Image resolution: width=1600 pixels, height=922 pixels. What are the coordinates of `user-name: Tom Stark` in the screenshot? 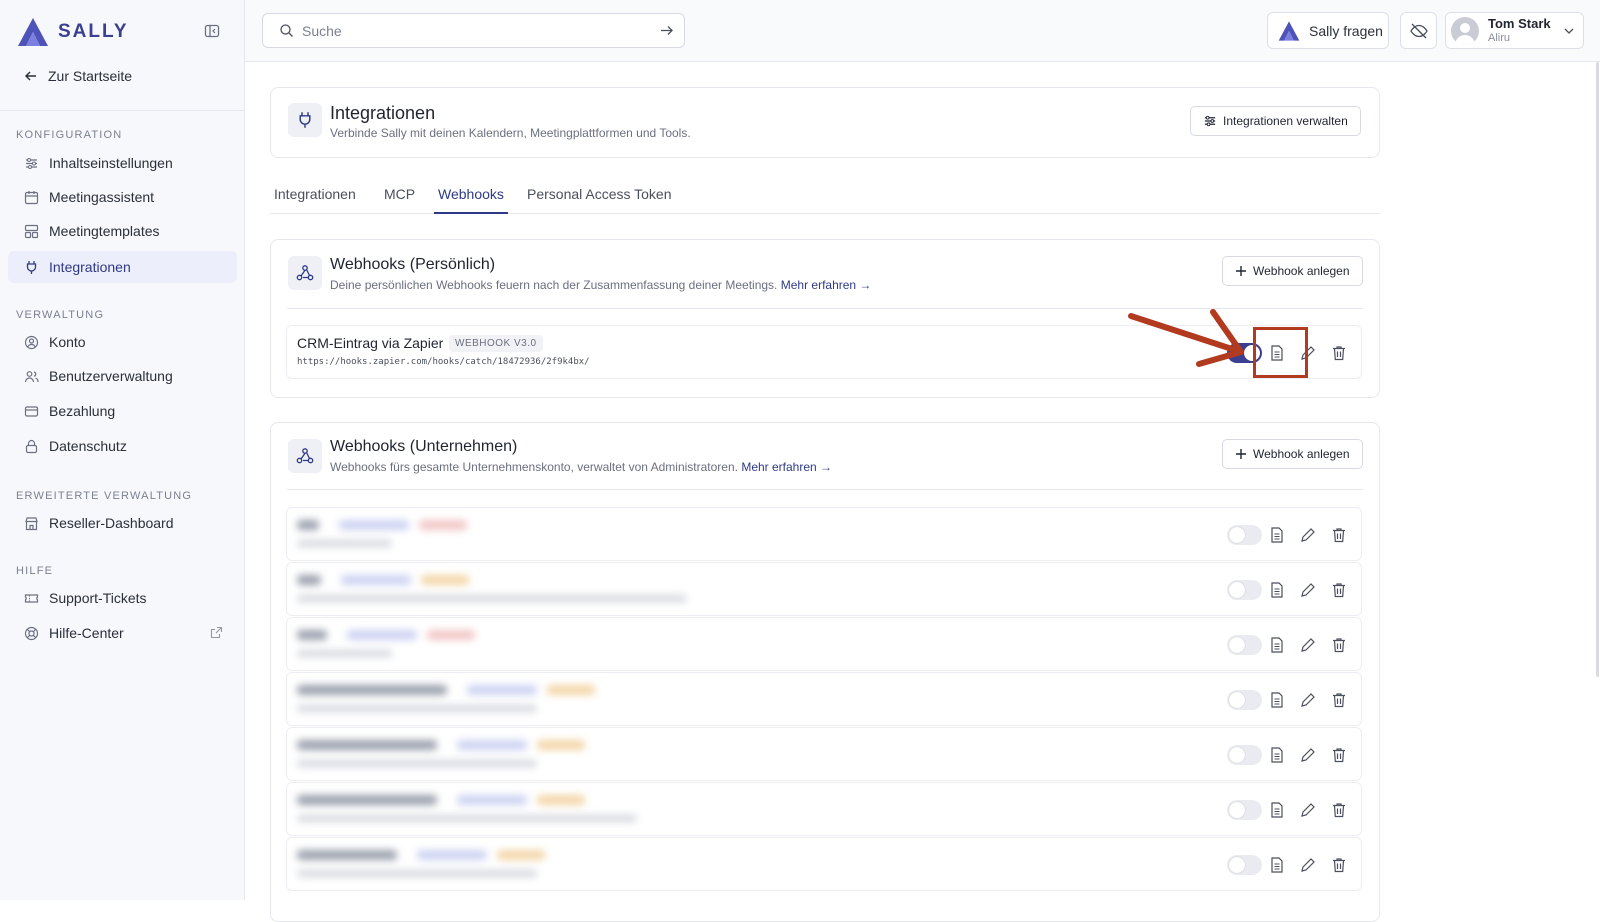 It's located at (1519, 23).